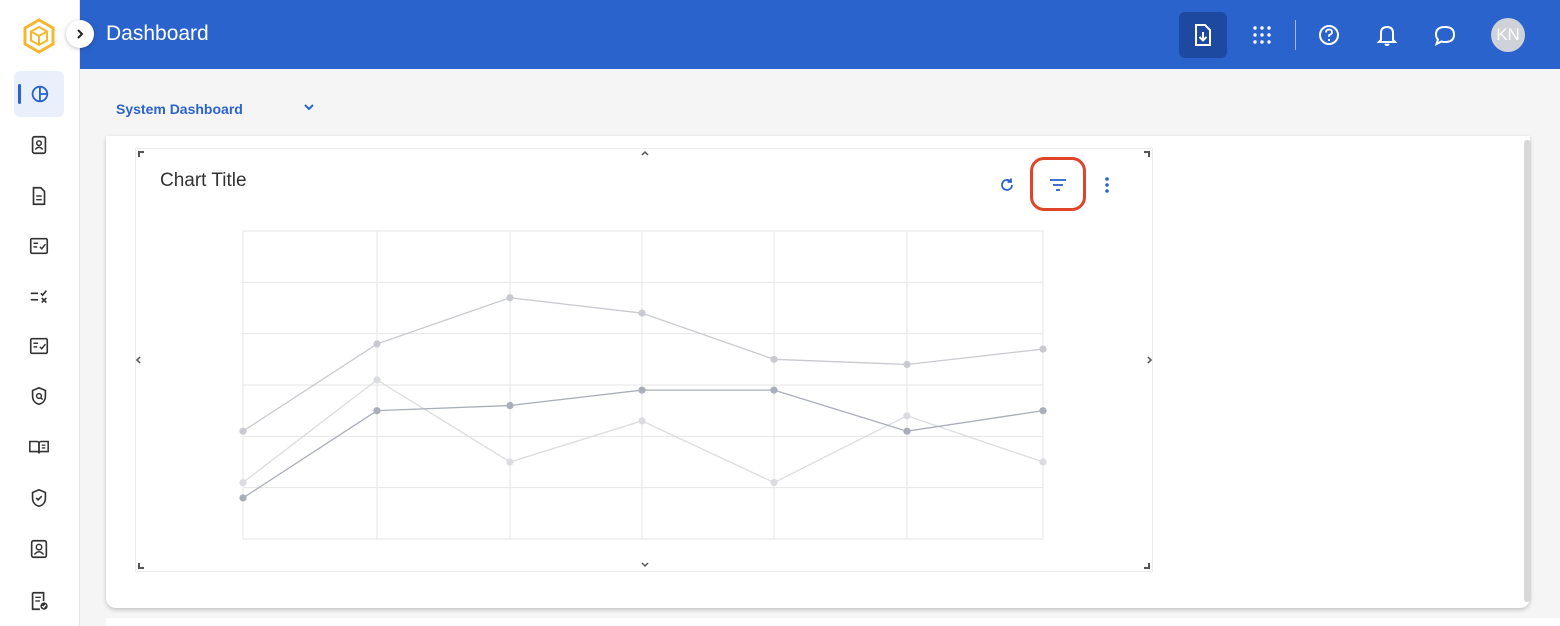 This screenshot has height=626, width=1560. I want to click on sidebar-item-security-search, so click(39, 396).